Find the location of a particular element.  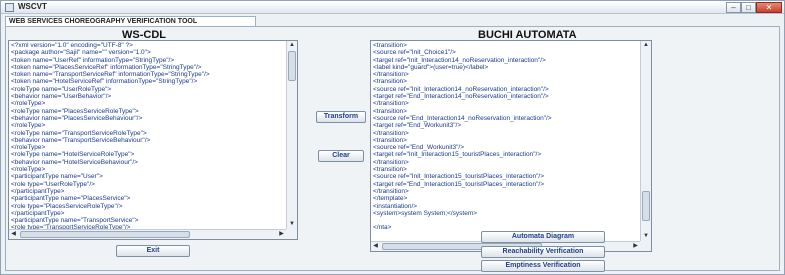

ws-cdl-horizontal-scrollbar: ◀ ▶ is located at coordinates (147, 234).